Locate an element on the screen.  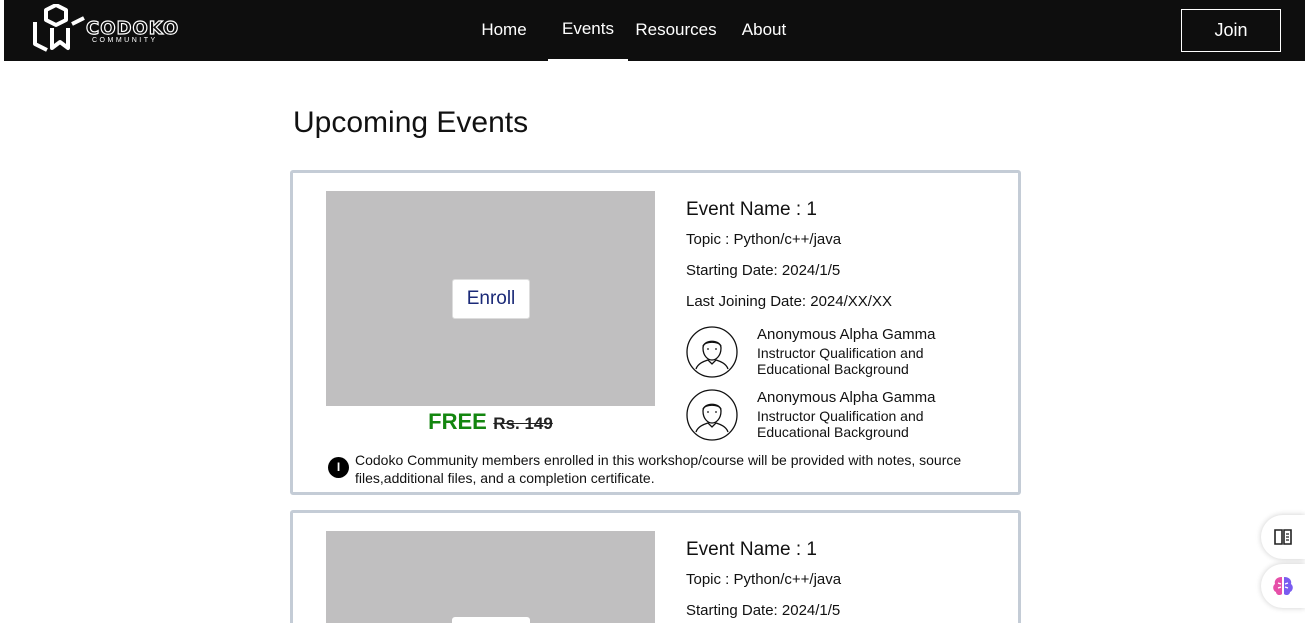
price-free: FREE is located at coordinates (457, 421).